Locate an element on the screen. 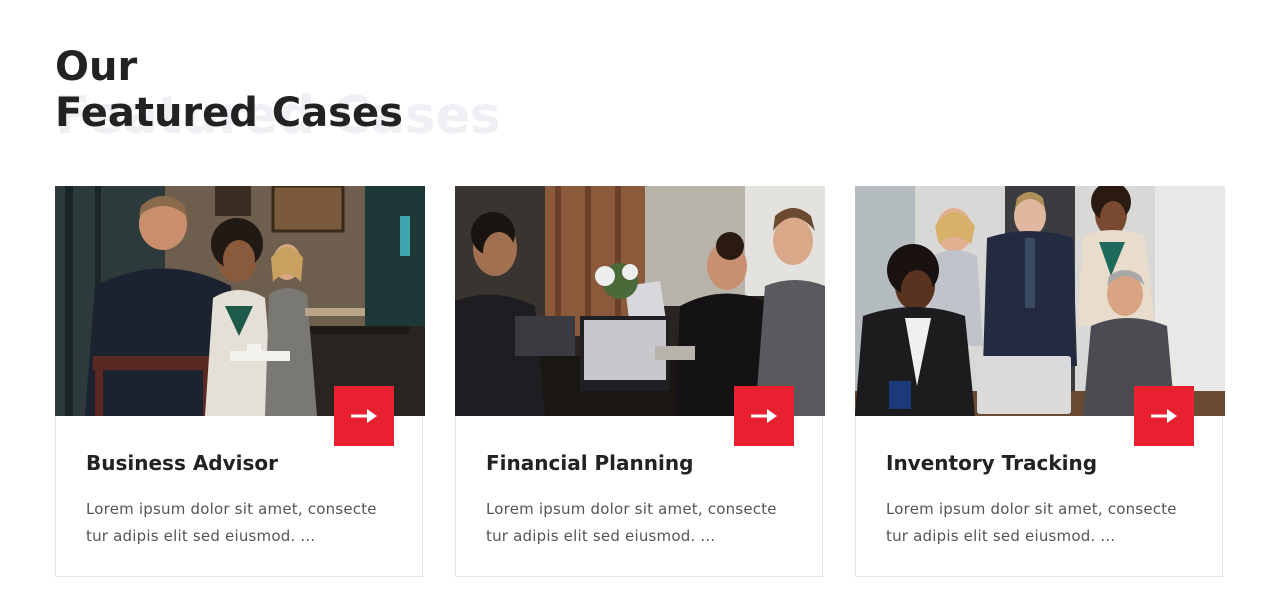 The width and height of the screenshot is (1283, 614). business-meeting-cafe-photo is located at coordinates (240, 301).